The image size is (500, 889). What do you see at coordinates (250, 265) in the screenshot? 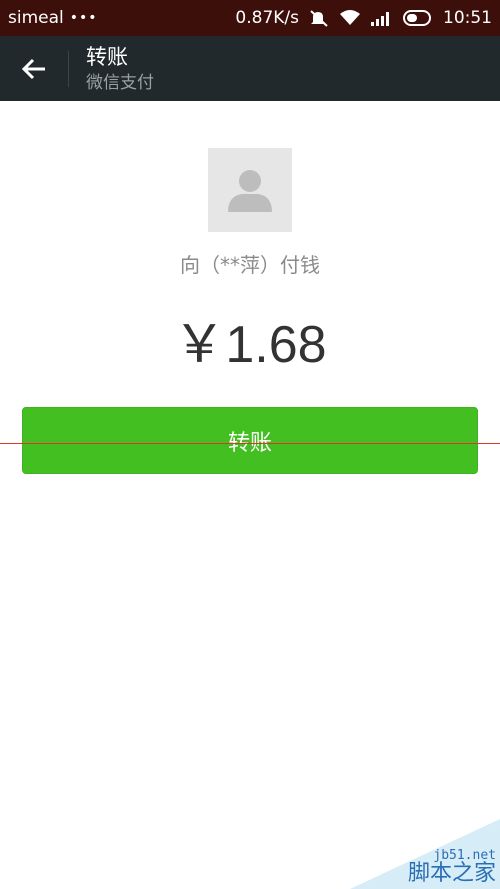
I see `payee-label: 向（**萍）付钱` at bounding box center [250, 265].